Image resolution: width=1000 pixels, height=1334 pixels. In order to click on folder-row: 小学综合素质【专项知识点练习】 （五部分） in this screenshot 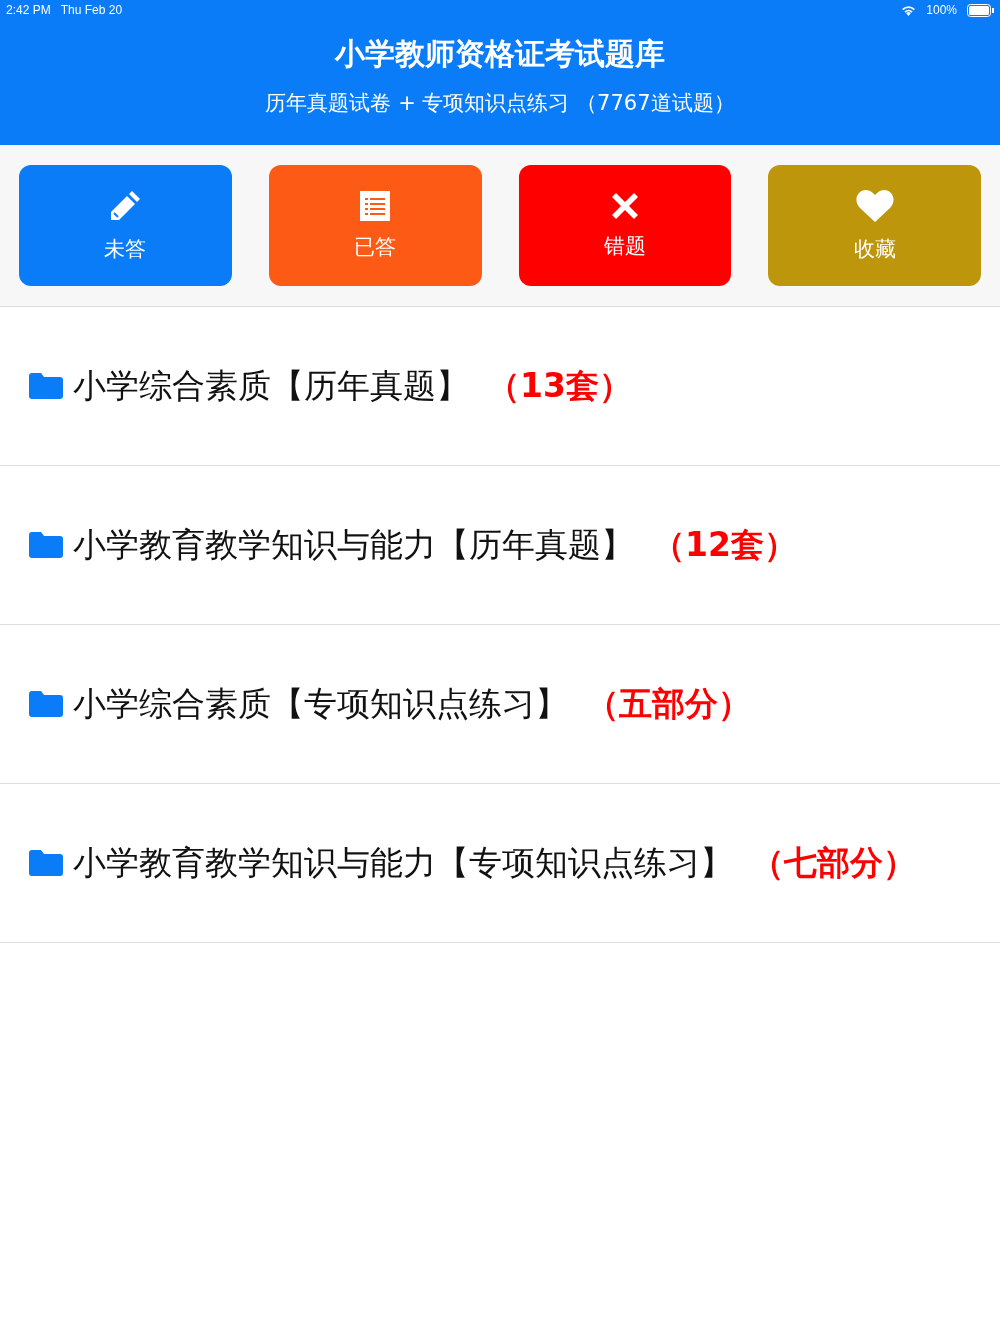, I will do `click(500, 704)`.